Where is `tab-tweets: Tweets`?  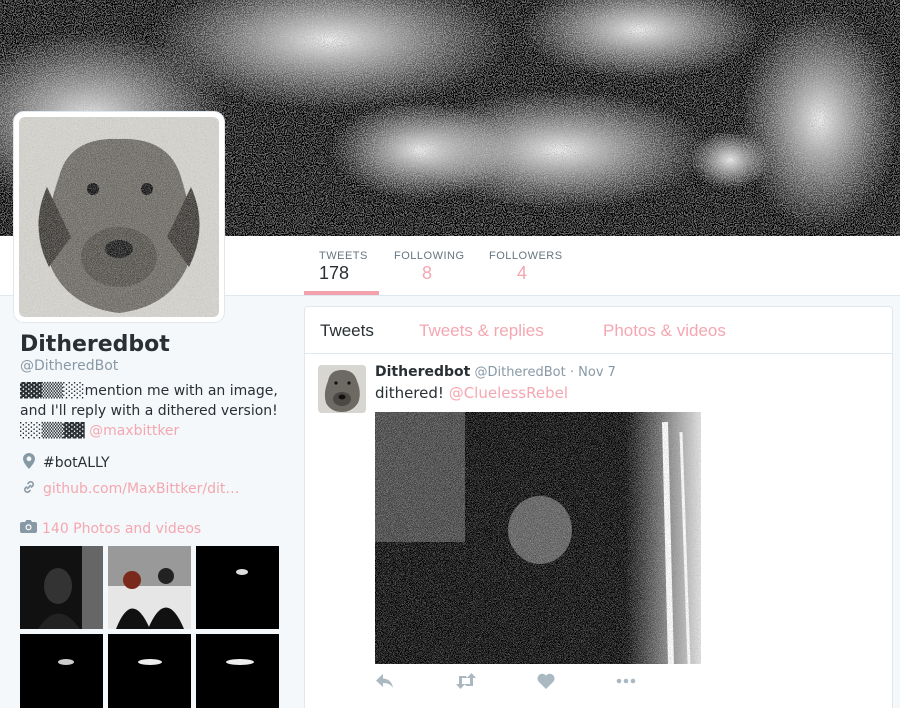
tab-tweets: Tweets is located at coordinates (347, 331).